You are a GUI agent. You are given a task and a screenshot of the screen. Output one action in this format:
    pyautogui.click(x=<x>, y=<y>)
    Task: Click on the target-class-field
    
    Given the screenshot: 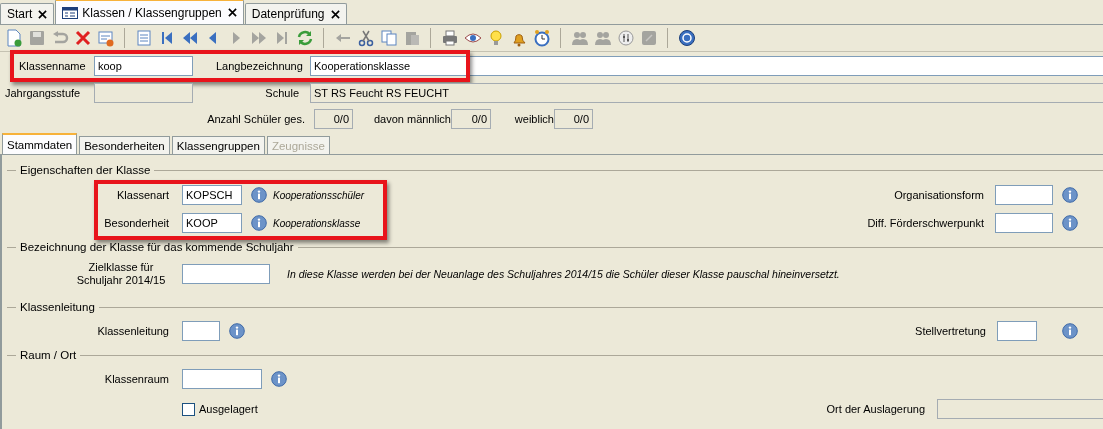 What is the action you would take?
    pyautogui.click(x=226, y=274)
    